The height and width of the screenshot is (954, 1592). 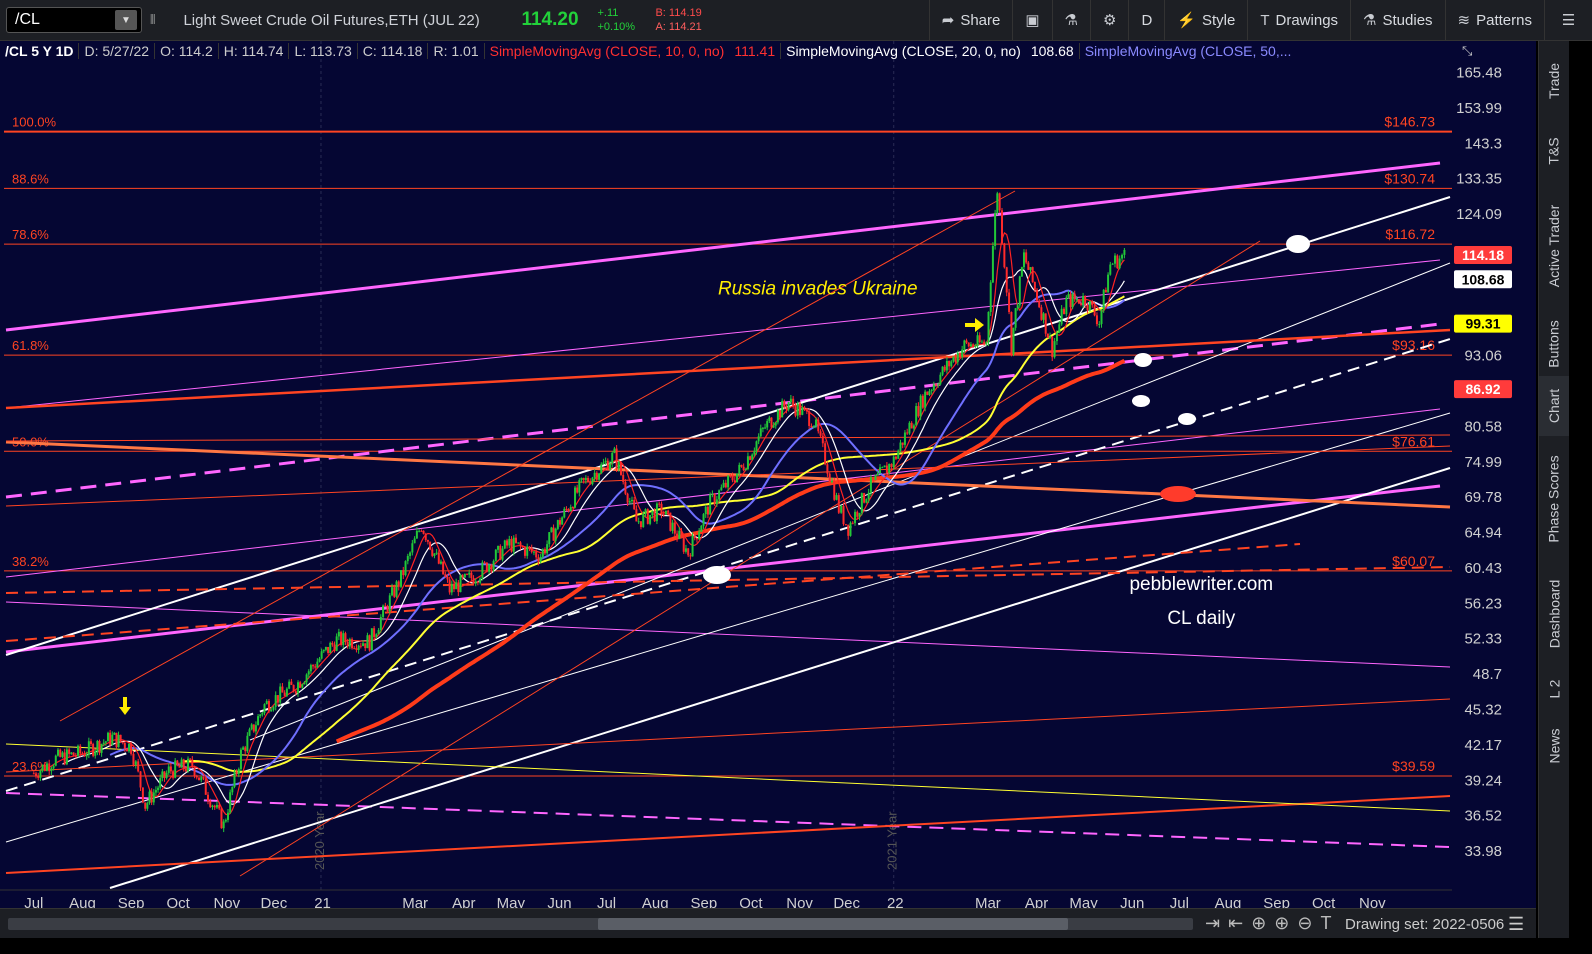 I want to click on tab-label: News, so click(x=1554, y=746).